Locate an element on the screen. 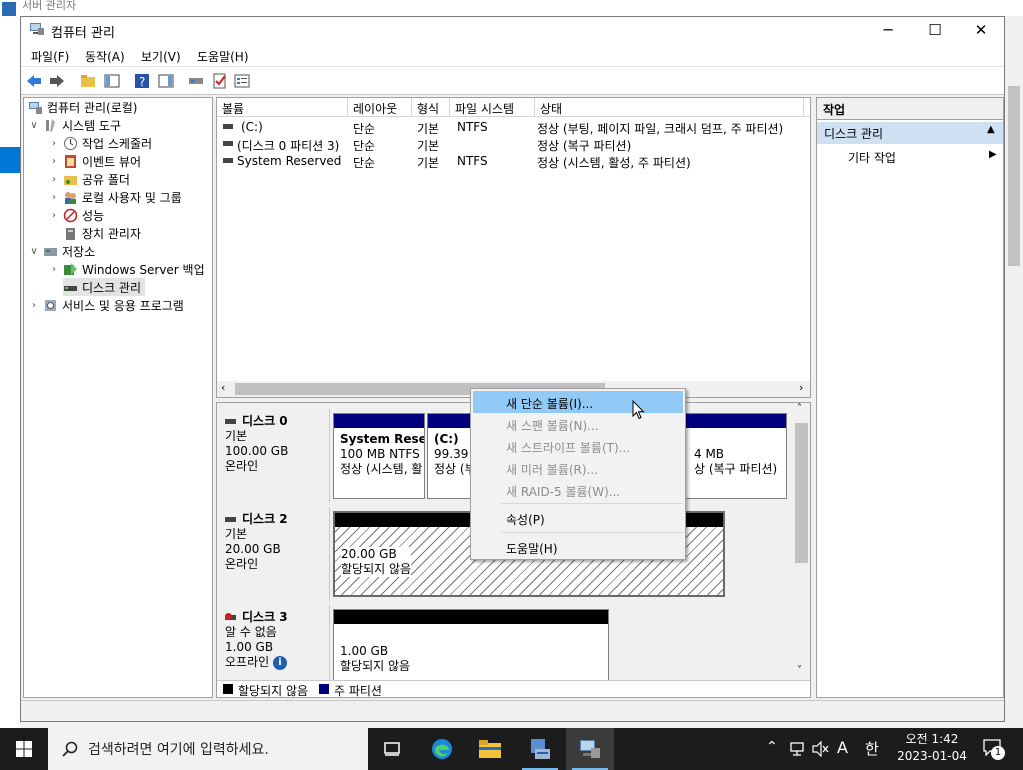 The image size is (1023, 770). file-explorer-button is located at coordinates (490, 749).